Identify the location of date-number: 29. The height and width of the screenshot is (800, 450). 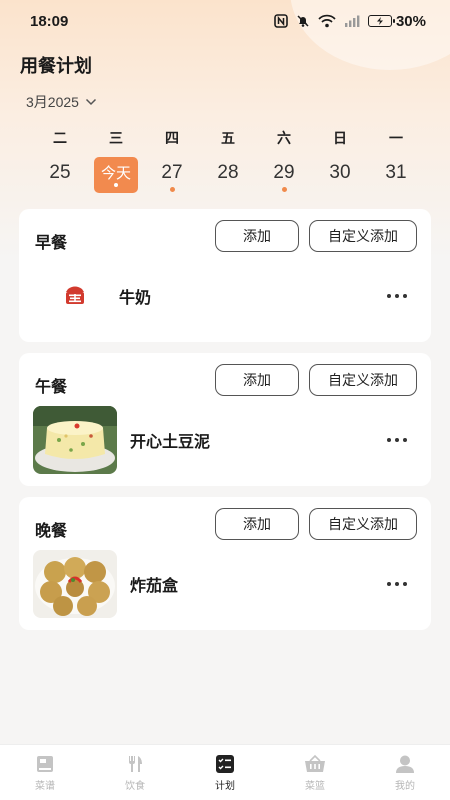
(284, 172).